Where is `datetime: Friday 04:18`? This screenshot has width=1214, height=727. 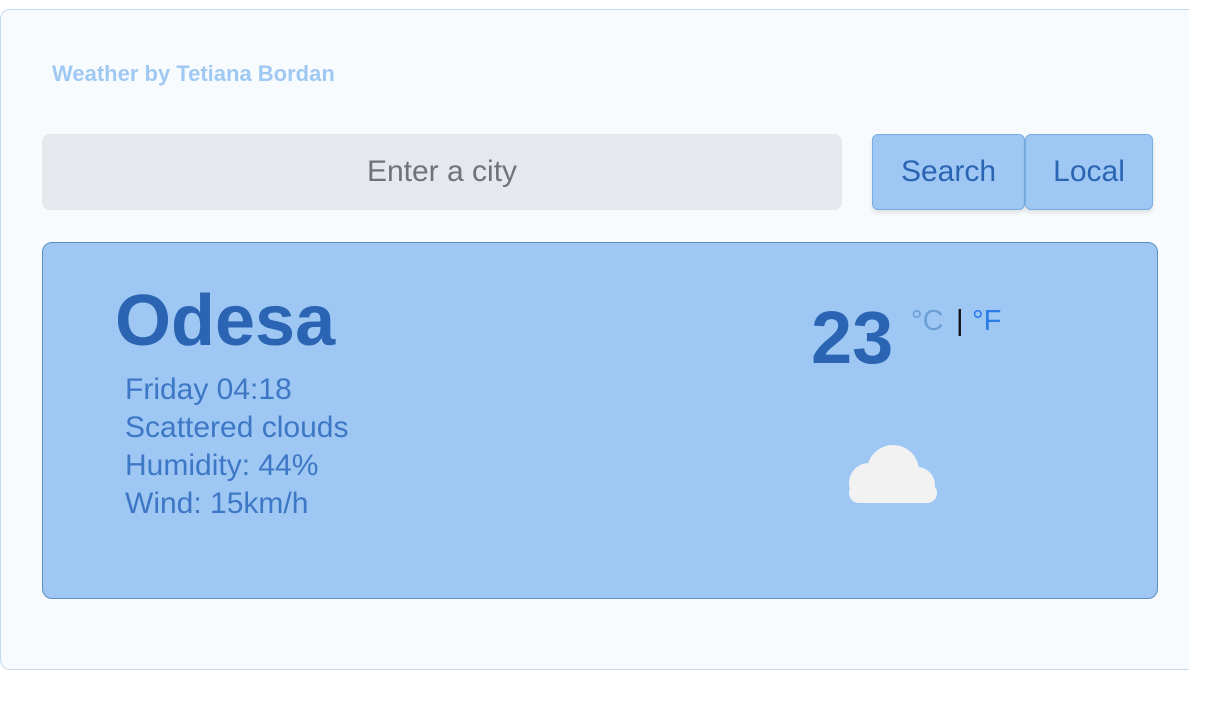 datetime: Friday 04:18 is located at coordinates (208, 389).